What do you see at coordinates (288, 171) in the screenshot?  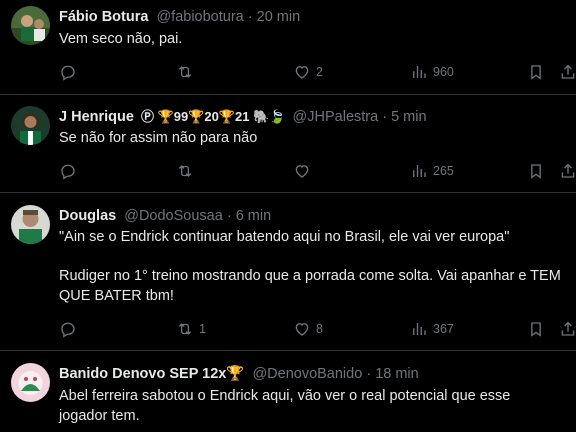 I see `tweet-actions: 265` at bounding box center [288, 171].